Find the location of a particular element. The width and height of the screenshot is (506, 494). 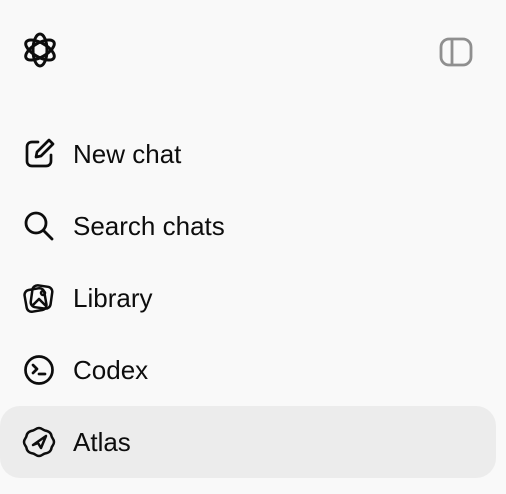

compass-icon is located at coordinates (39, 442).